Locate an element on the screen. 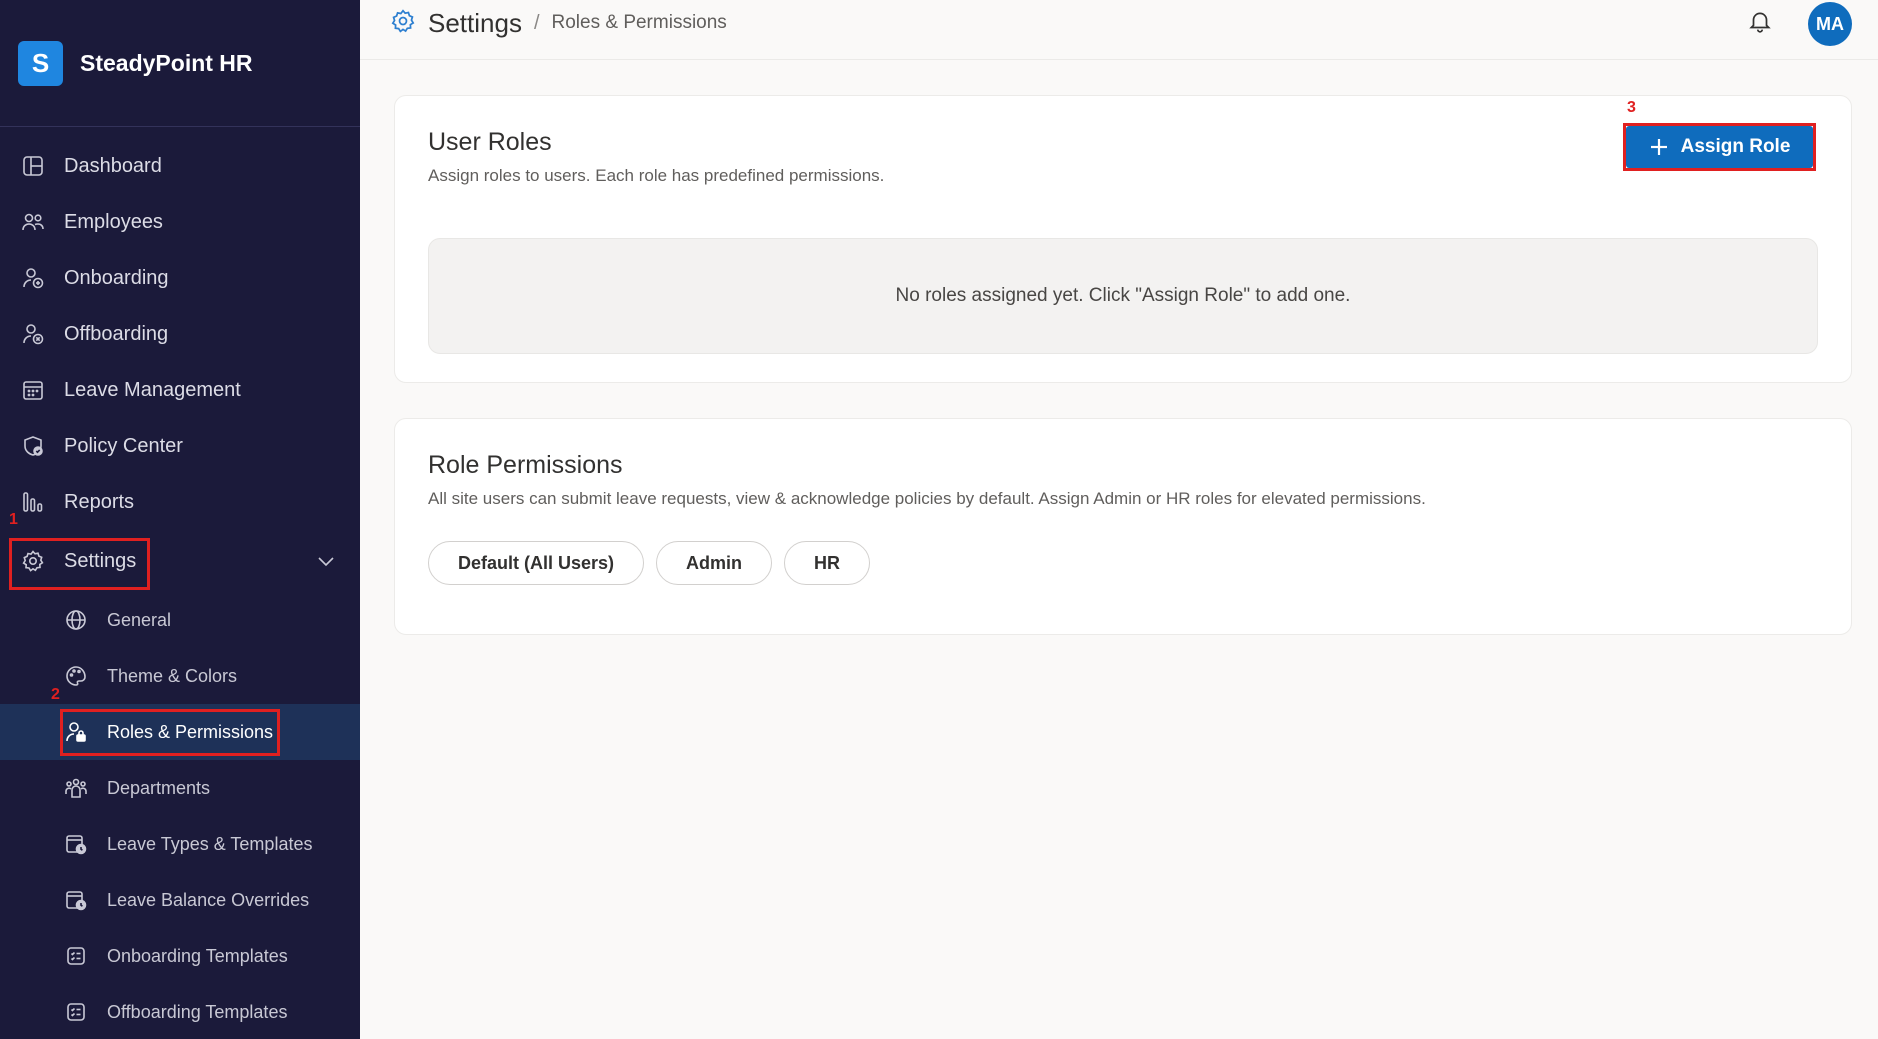 Image resolution: width=1878 pixels, height=1039 pixels. role-tab-hr: HR is located at coordinates (827, 563).